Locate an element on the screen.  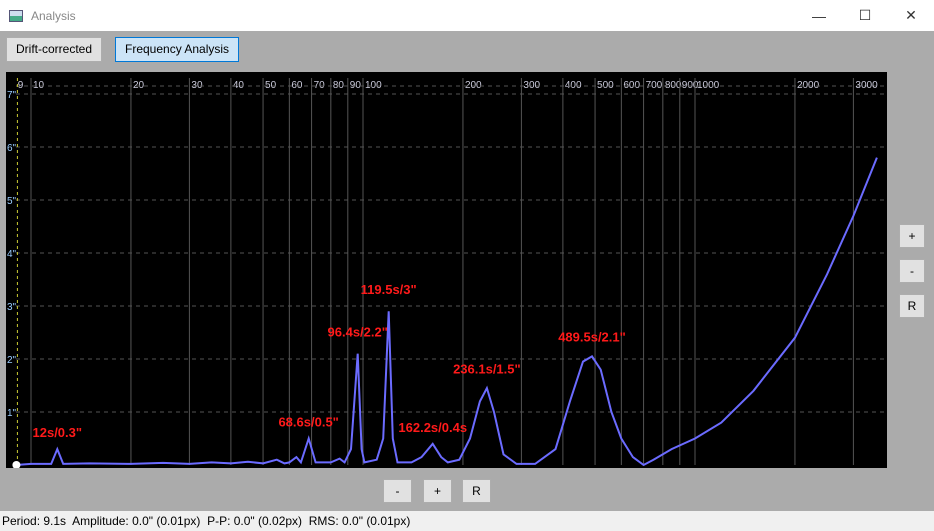
status-rms: RMS: 0.0" (0.01px) is located at coordinates (359, 521).